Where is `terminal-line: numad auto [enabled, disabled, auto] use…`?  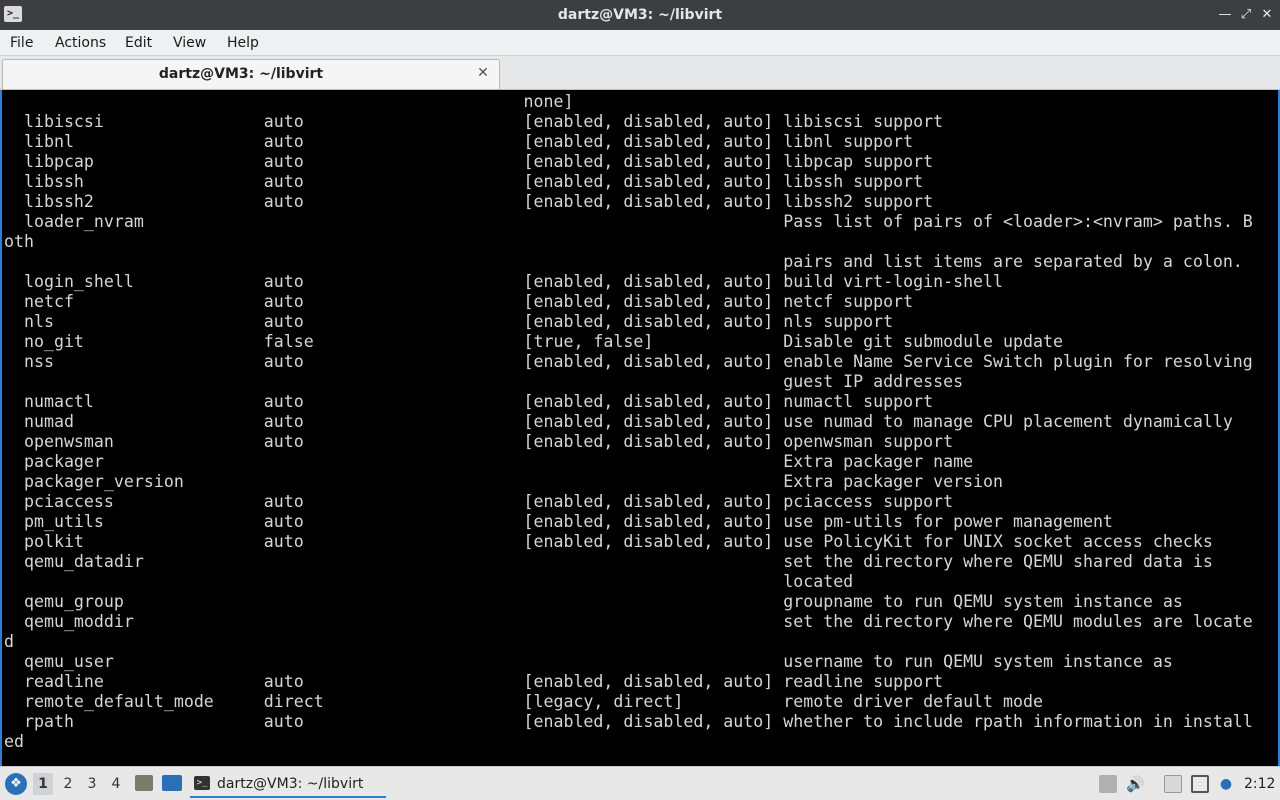 terminal-line: numad auto [enabled, disabled, auto] use… is located at coordinates (618, 421).